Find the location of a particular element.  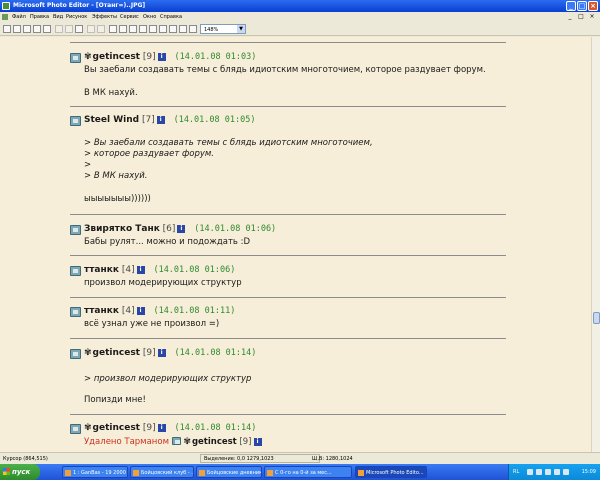

cut-icon is located at coordinates (59, 29).